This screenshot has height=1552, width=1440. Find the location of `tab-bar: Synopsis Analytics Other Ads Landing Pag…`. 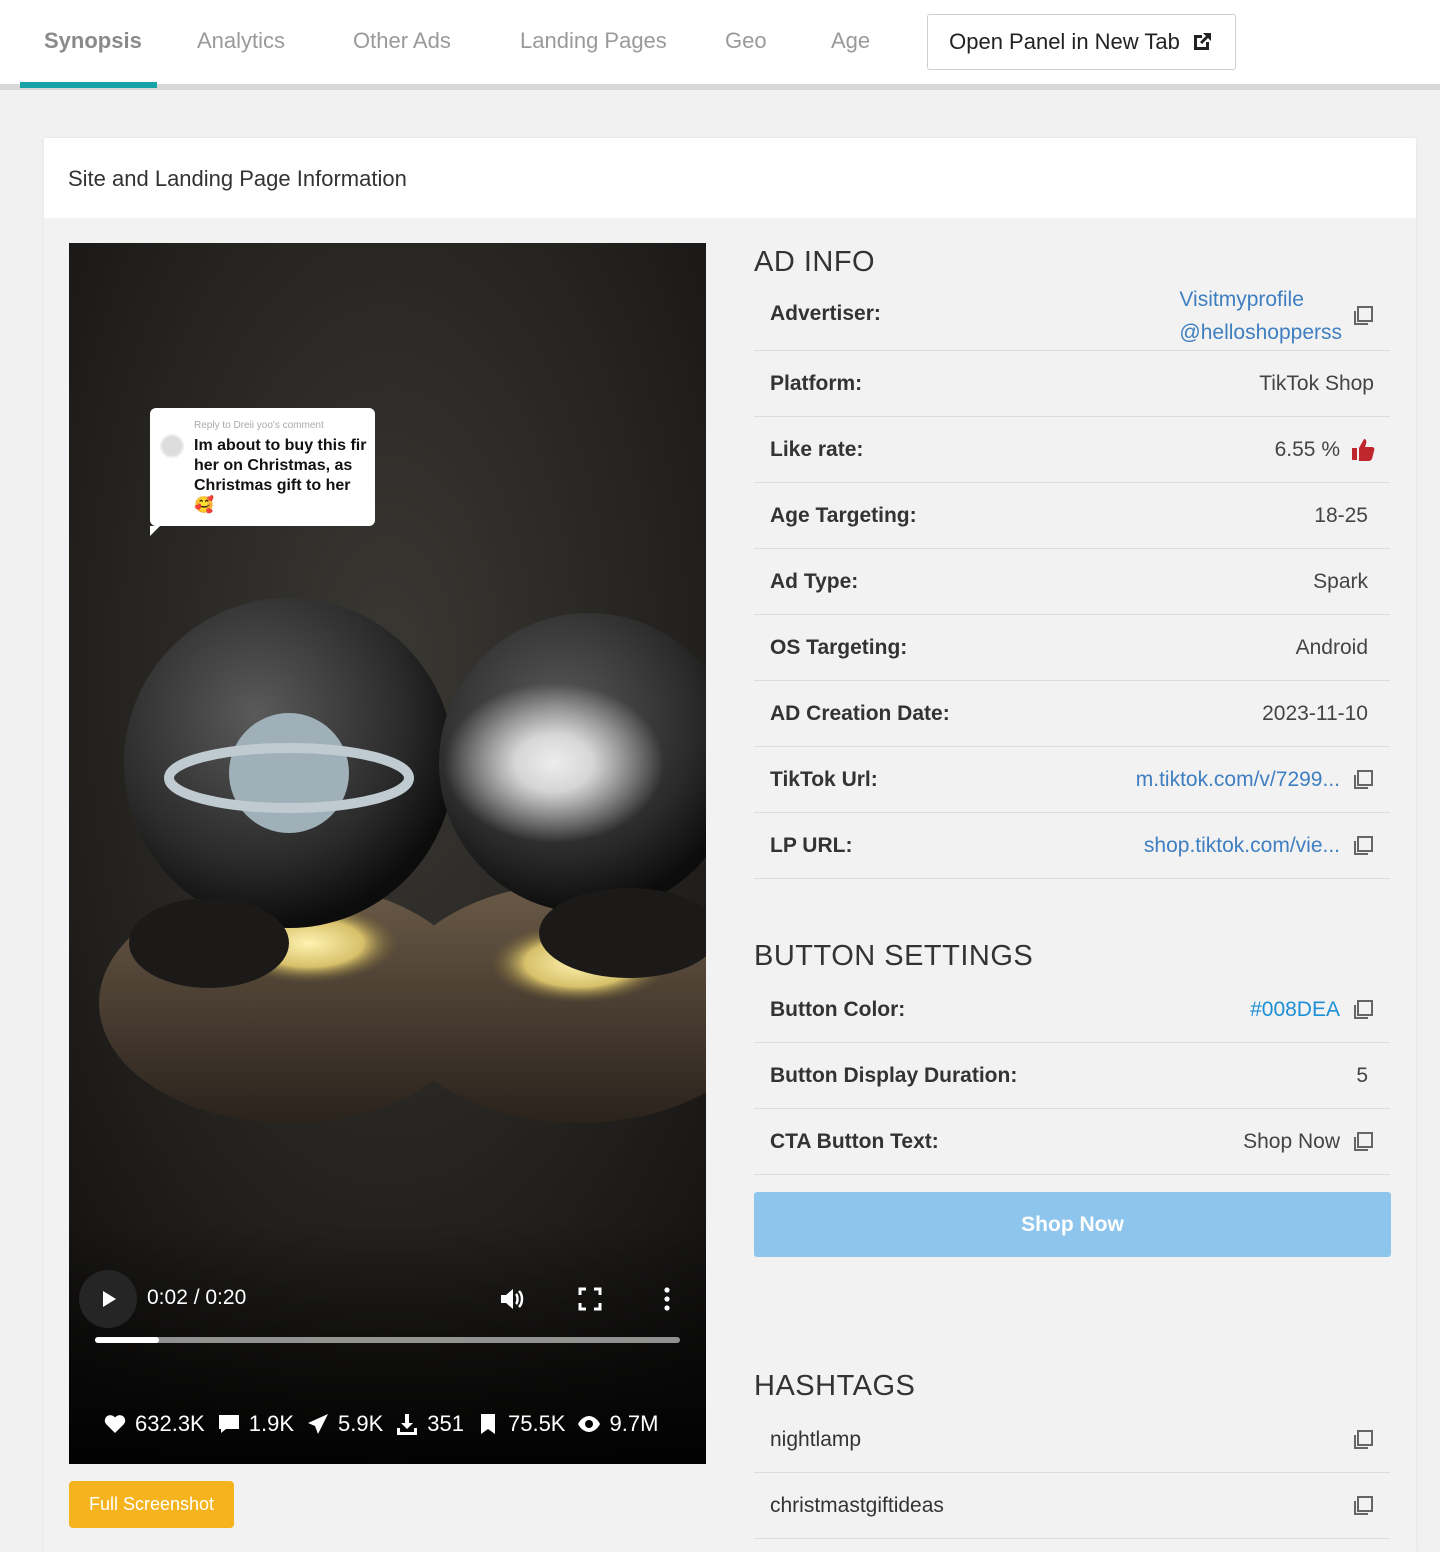

tab-bar: Synopsis Analytics Other Ads Landing Pag… is located at coordinates (720, 45).